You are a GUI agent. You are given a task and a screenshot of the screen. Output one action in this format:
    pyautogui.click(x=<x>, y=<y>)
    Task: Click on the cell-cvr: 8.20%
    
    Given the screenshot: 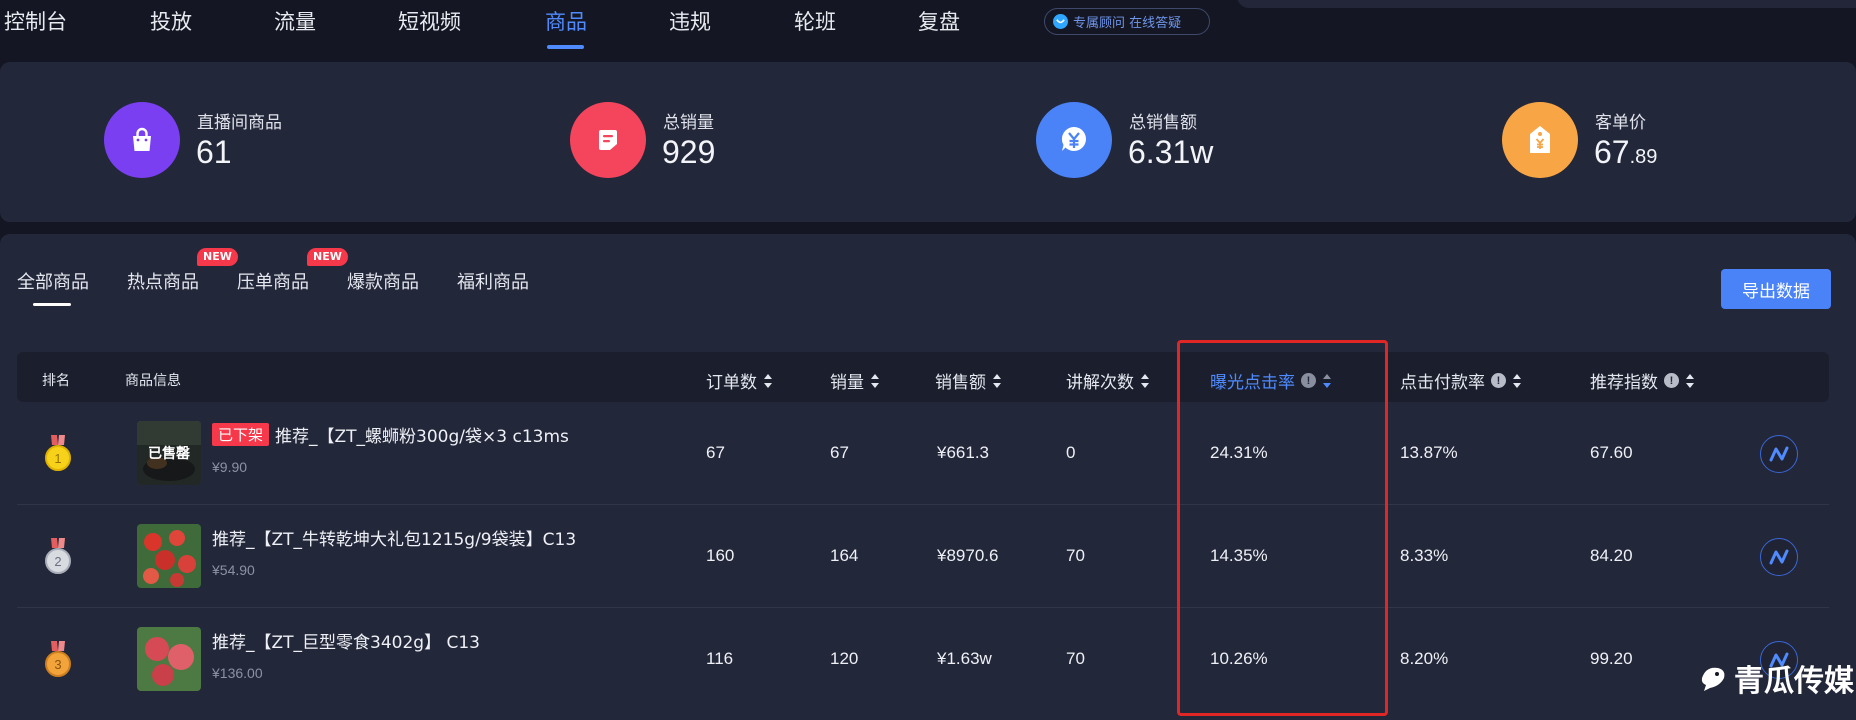 What is the action you would take?
    pyautogui.click(x=1424, y=658)
    